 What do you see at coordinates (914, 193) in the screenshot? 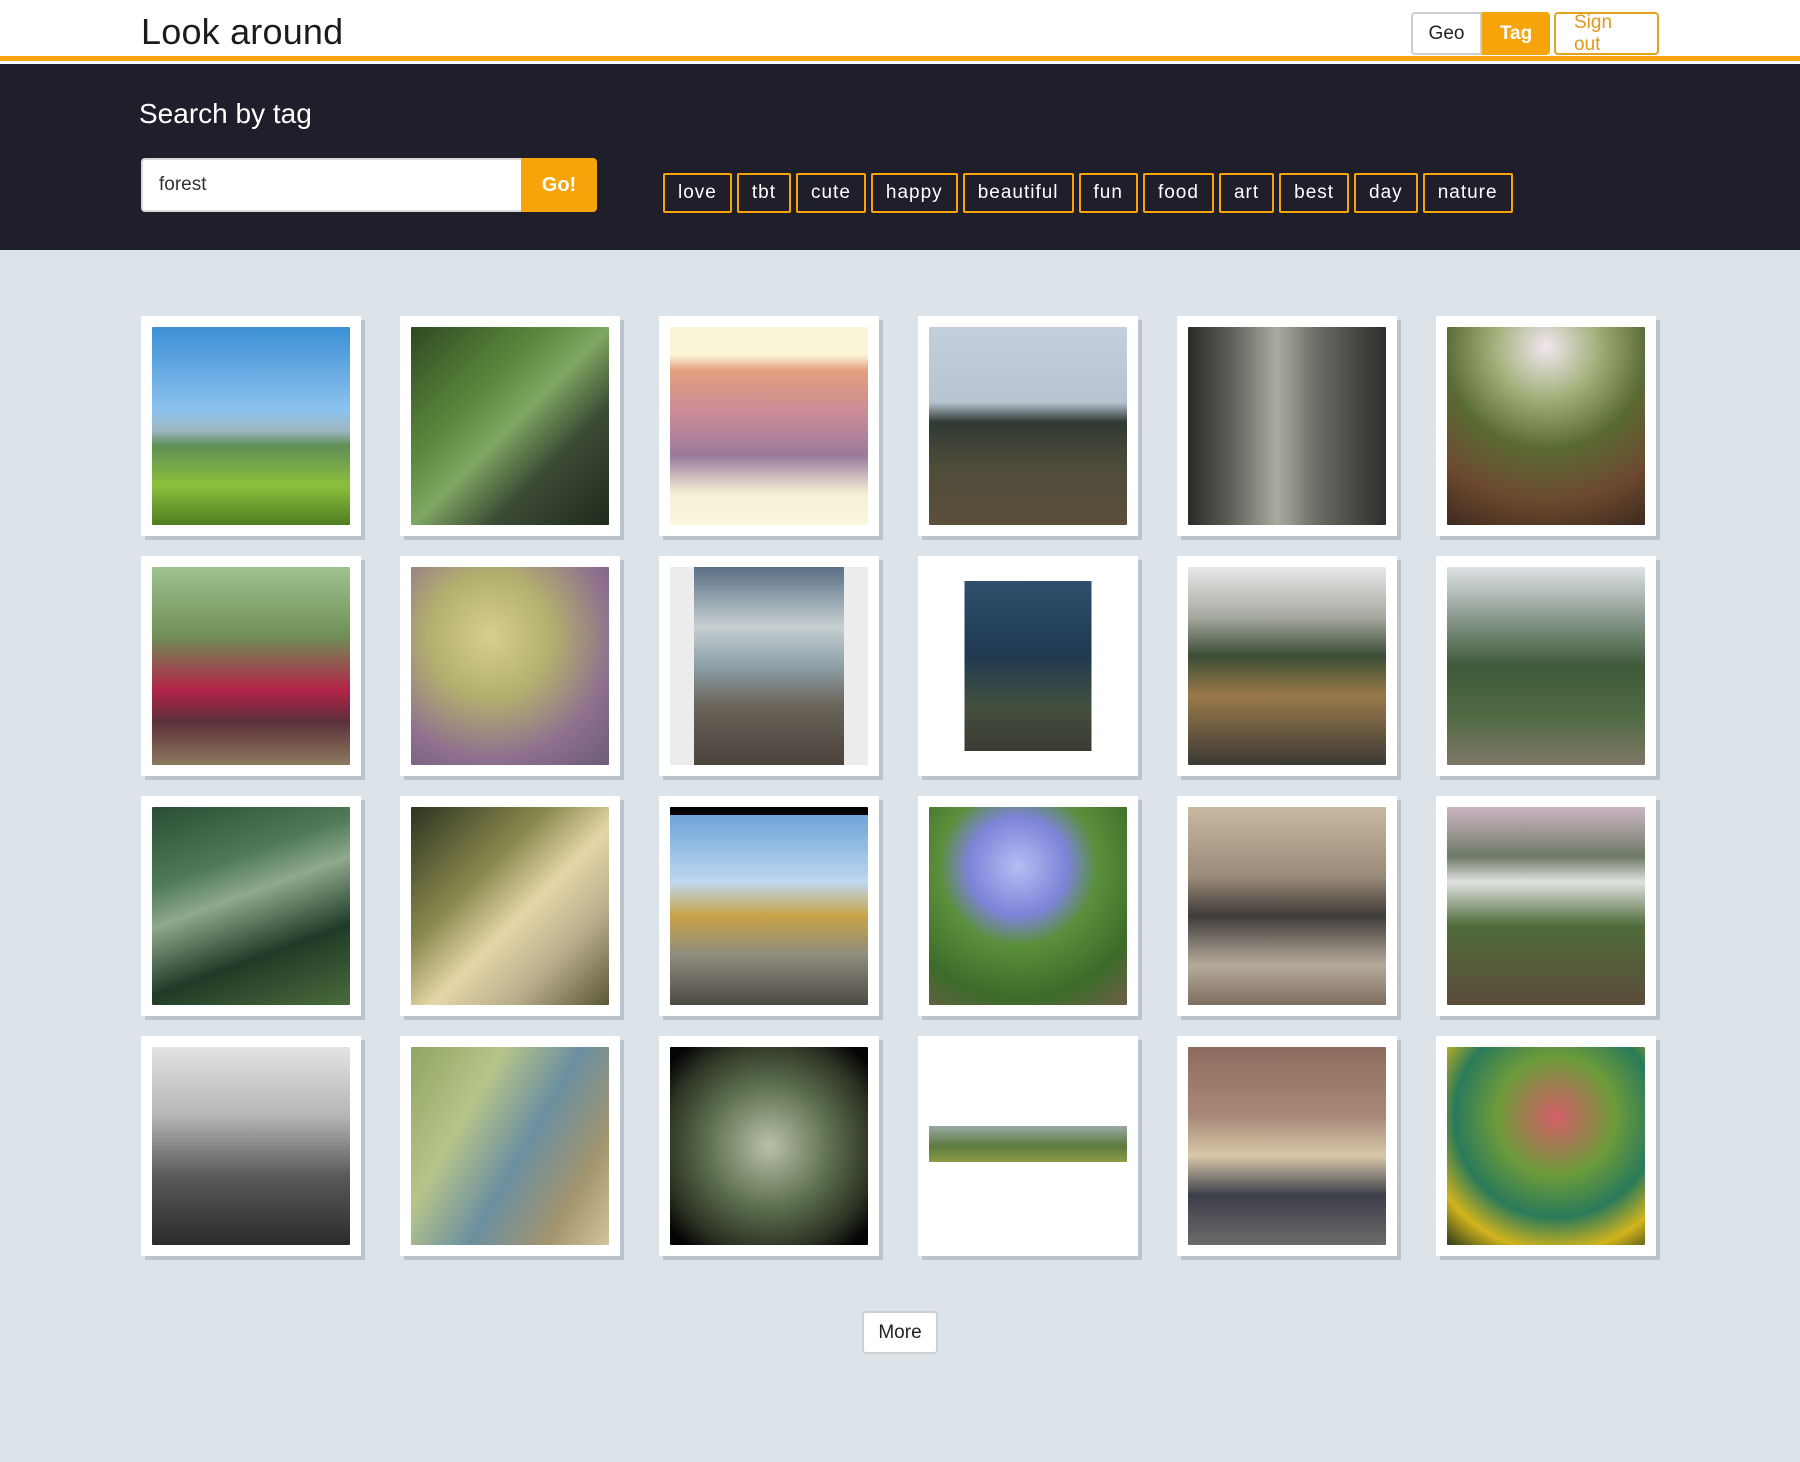
I see `tag-chip-happy: happy` at bounding box center [914, 193].